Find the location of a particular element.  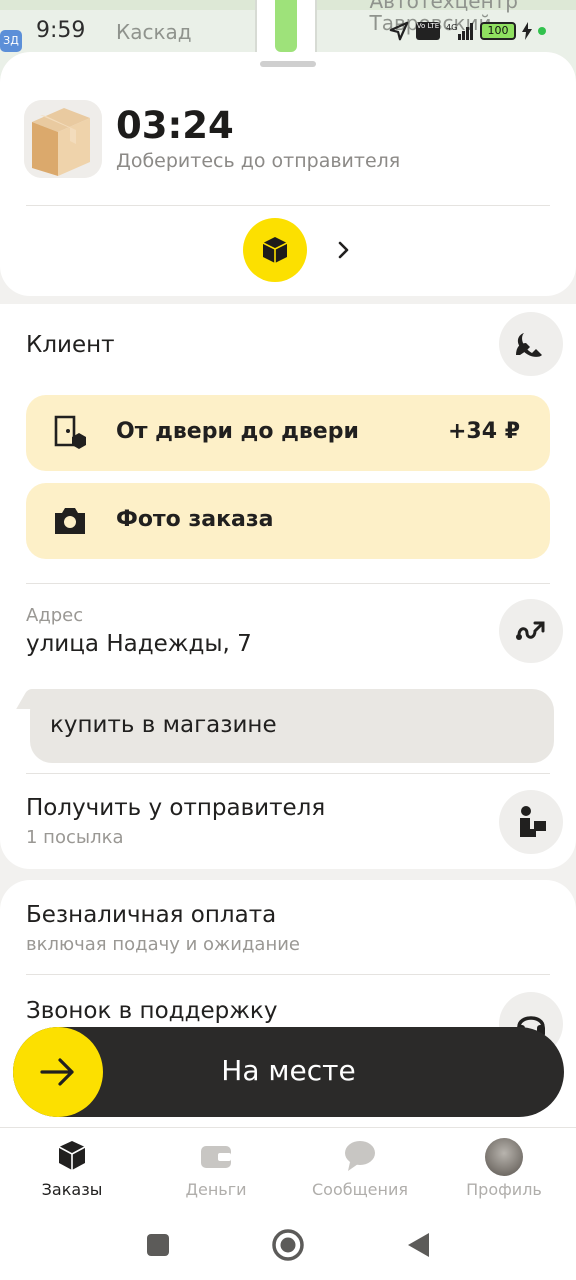

order-photo-label: Фото заказа is located at coordinates (195, 519).